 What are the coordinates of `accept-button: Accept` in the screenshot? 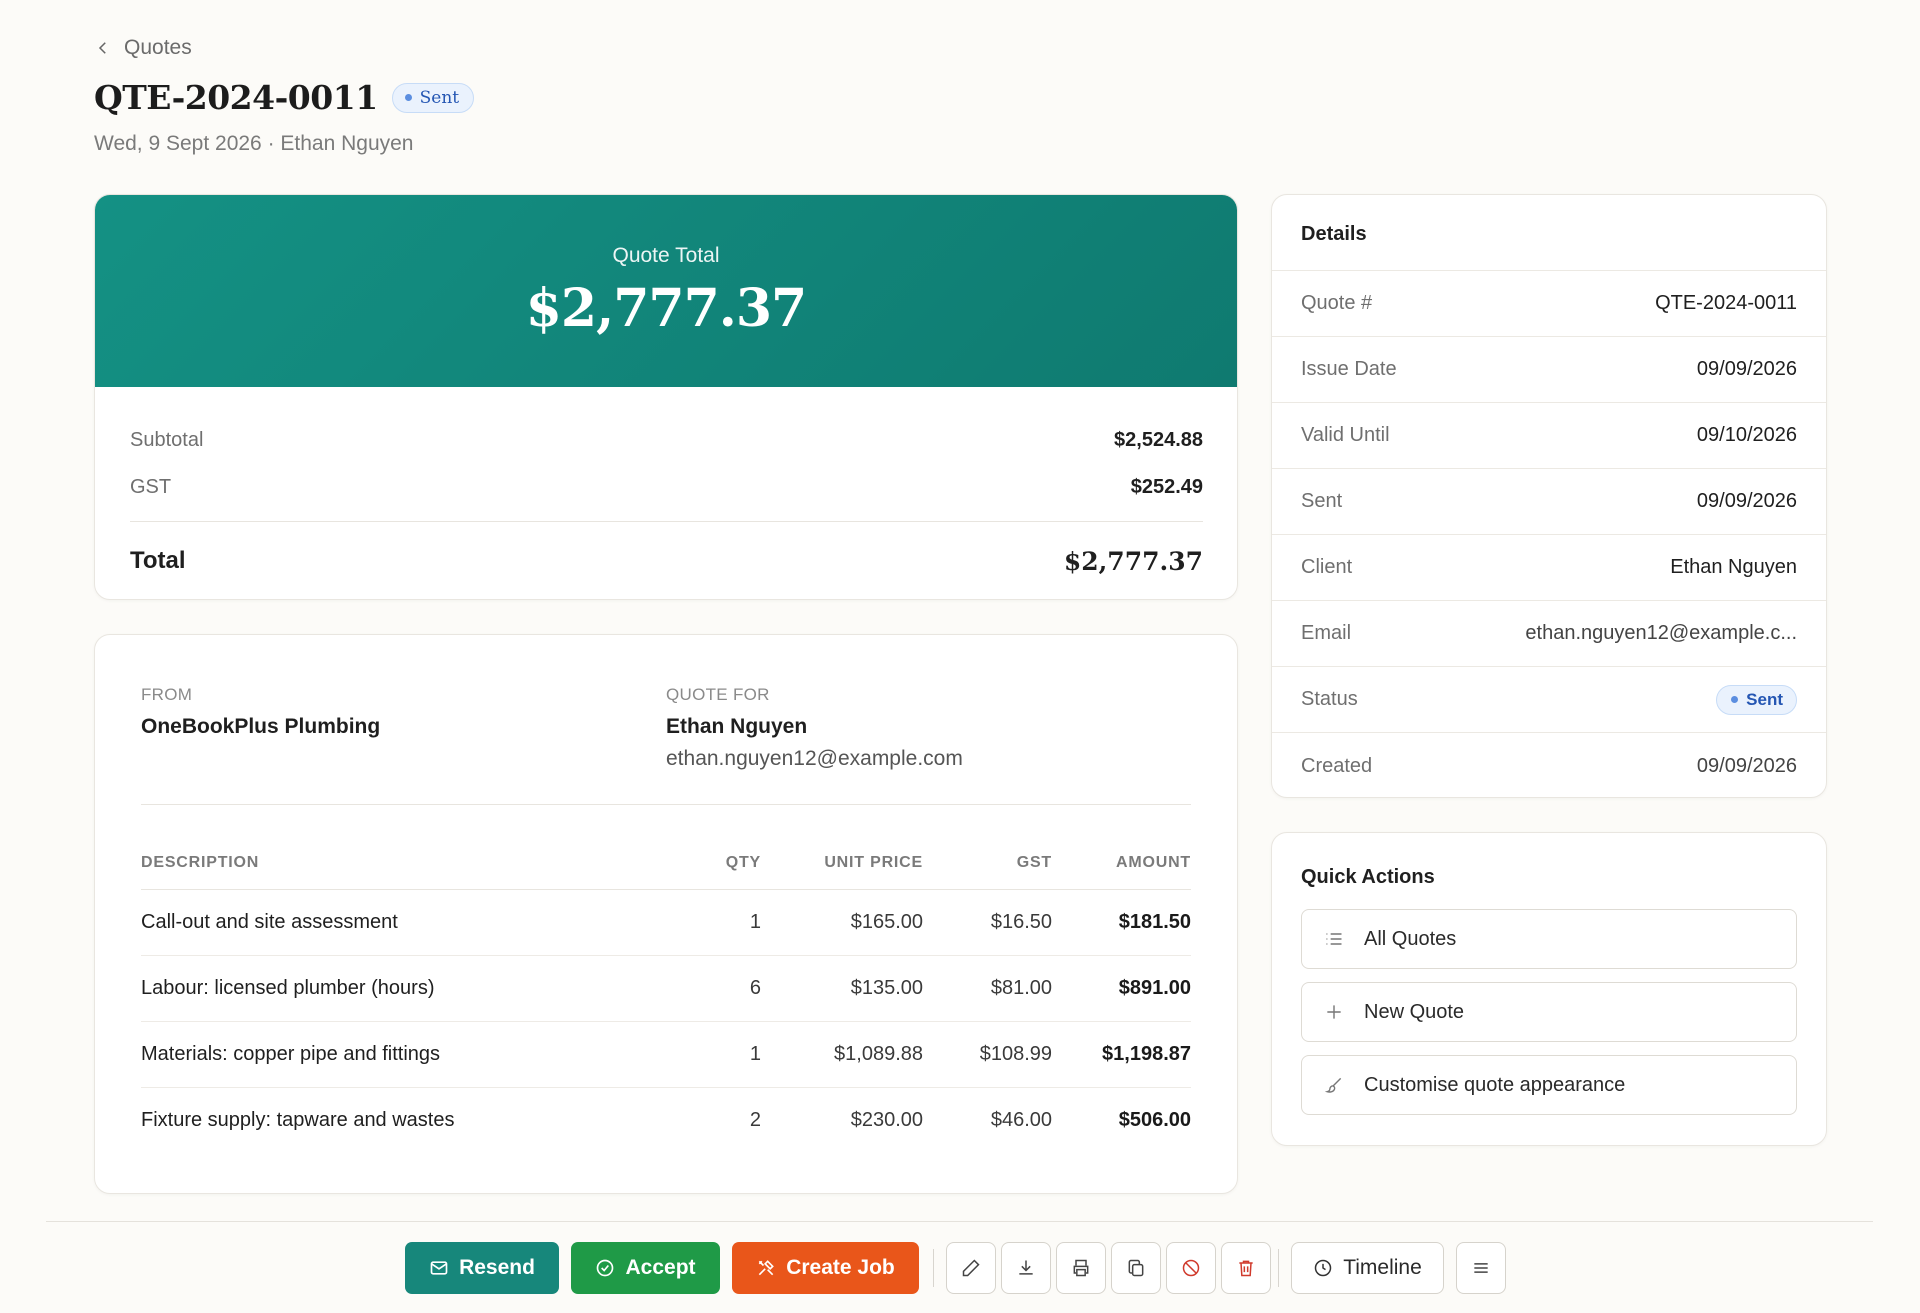 It's located at (645, 1268).